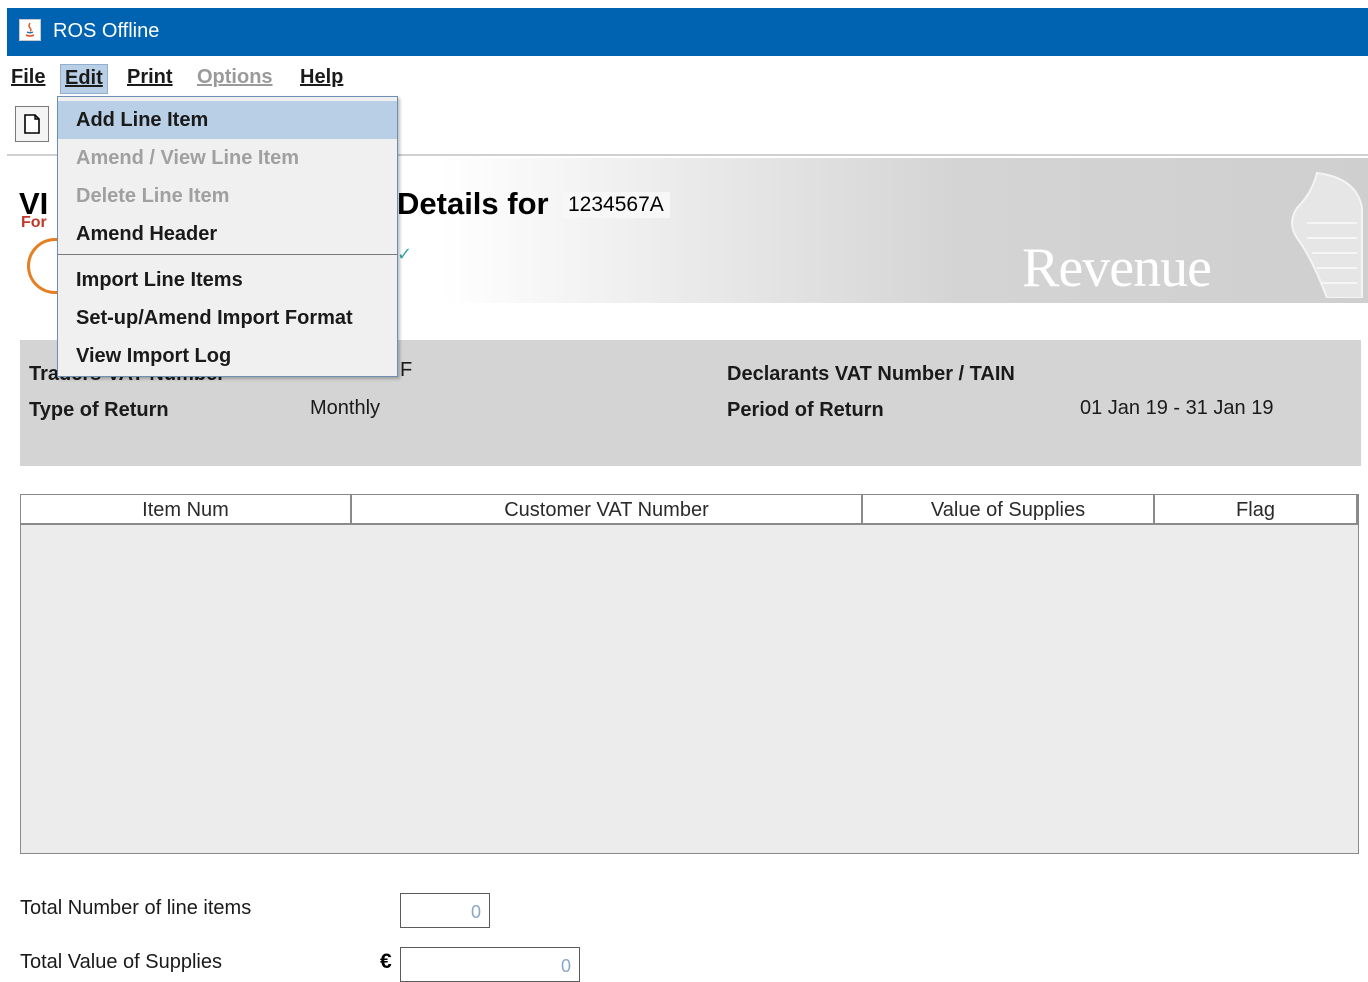  What do you see at coordinates (227, 356) in the screenshot?
I see `menu-item-view-import-log: View Import Log` at bounding box center [227, 356].